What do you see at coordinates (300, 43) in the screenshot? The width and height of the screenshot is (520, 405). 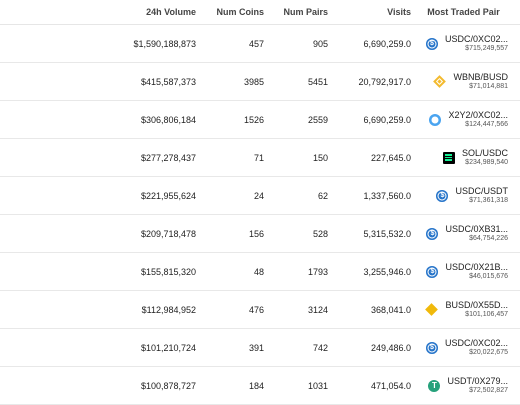 I see `cell-num-pairs: 905` at bounding box center [300, 43].